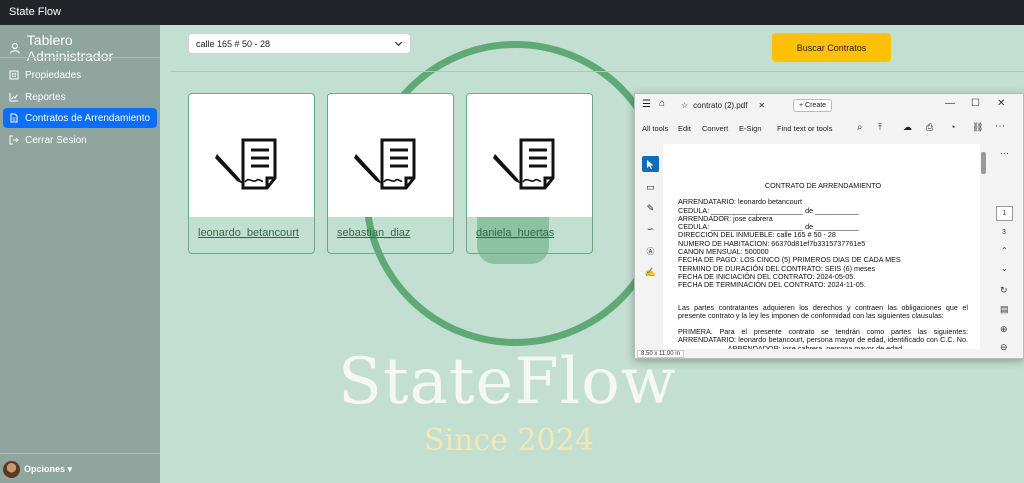  What do you see at coordinates (650, 229) in the screenshot?
I see `draw-icon: ∽` at bounding box center [650, 229].